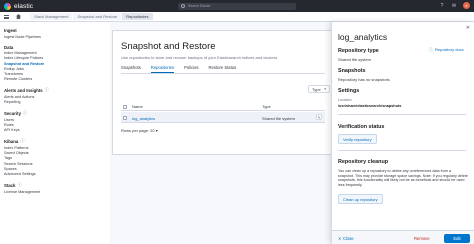 Image resolution: width=474 pixels, height=244 pixels. Describe the element at coordinates (340, 238) in the screenshot. I see `cross-icon: ✕` at that location.